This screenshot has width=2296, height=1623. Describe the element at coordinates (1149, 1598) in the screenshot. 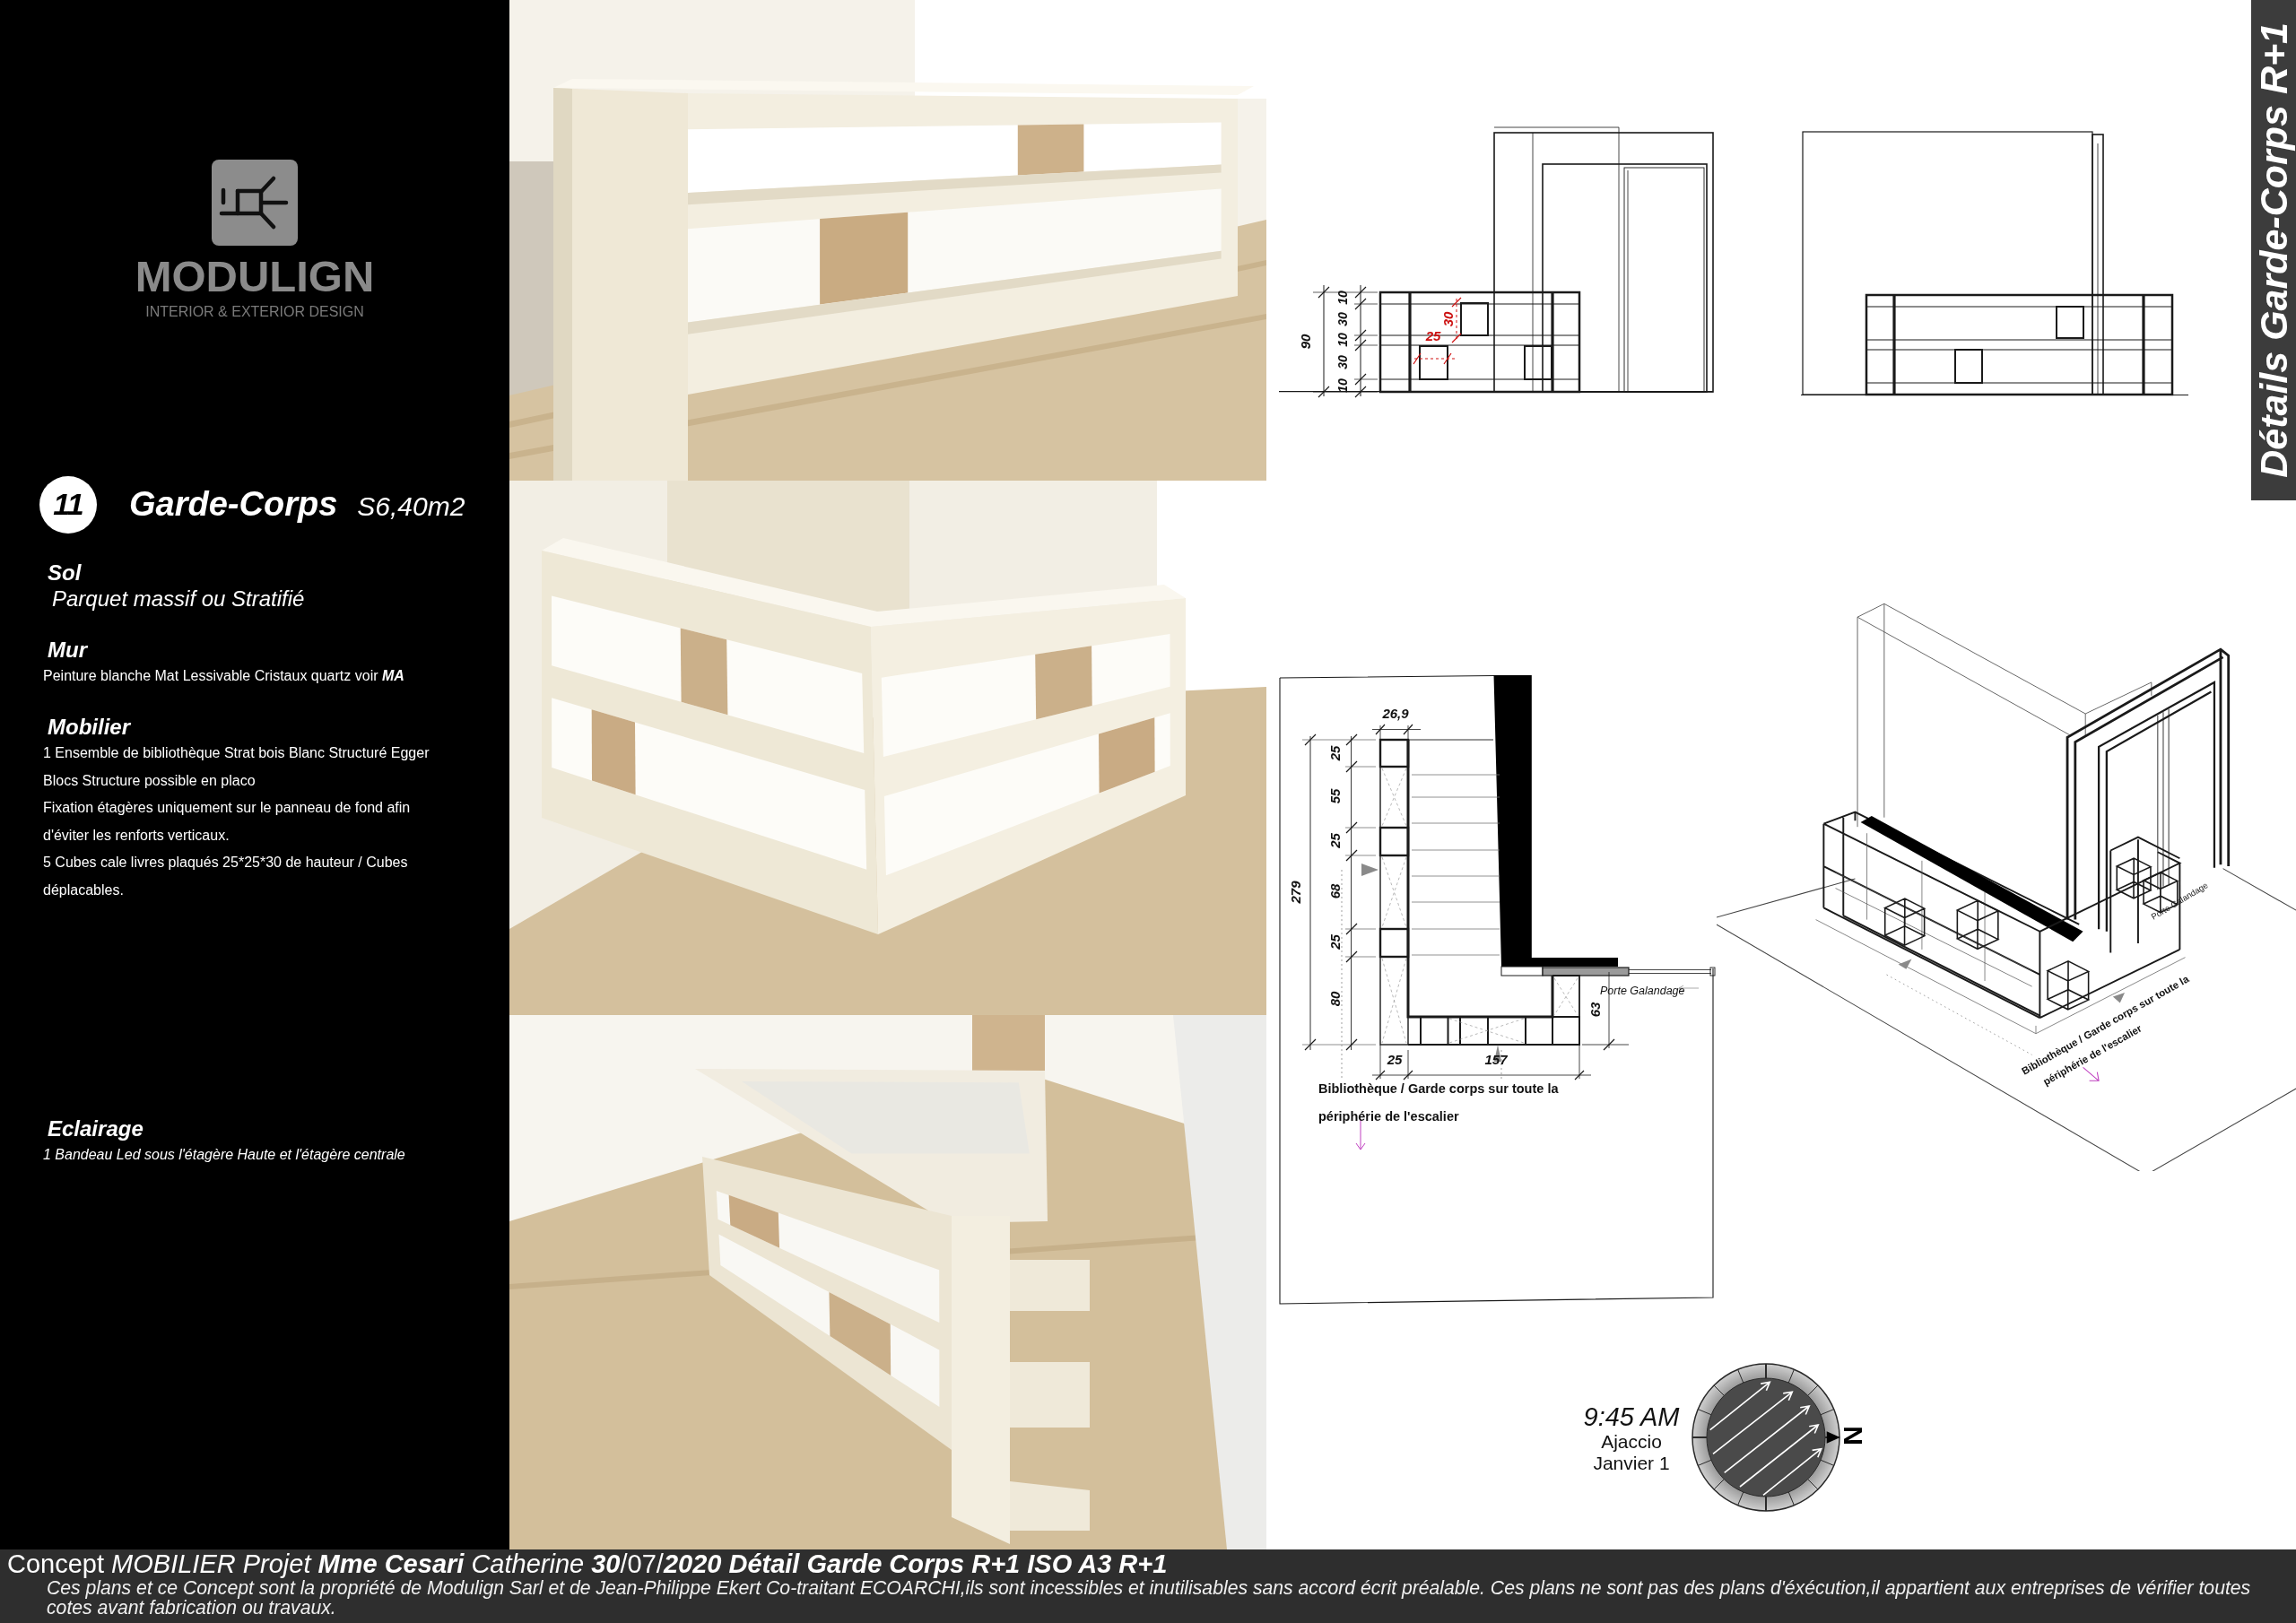

I see `footer-notice: Ces plans et ce Concept sont la propriété de Modulign Sarl et de Jean-Philippe Ekert Co-traitant ECOARCHI,ils sont incessibles et inutilisables sans accord écrit préalable. Ces plans ne sont pas des plans d'éxécution,il appartient aux entreprises de vérifier toutes cotes avant fabrication ou travaux.` at that location.